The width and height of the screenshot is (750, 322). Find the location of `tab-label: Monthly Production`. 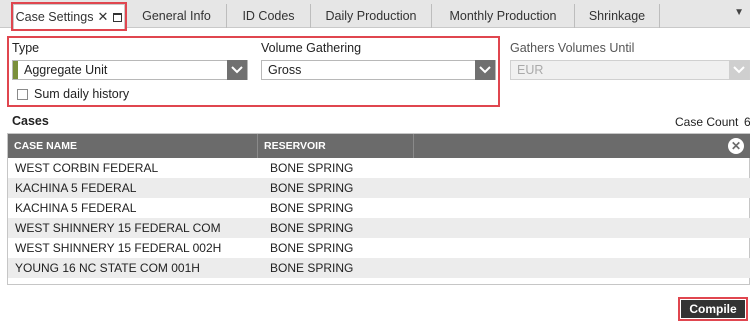

tab-label: Monthly Production is located at coordinates (503, 16).